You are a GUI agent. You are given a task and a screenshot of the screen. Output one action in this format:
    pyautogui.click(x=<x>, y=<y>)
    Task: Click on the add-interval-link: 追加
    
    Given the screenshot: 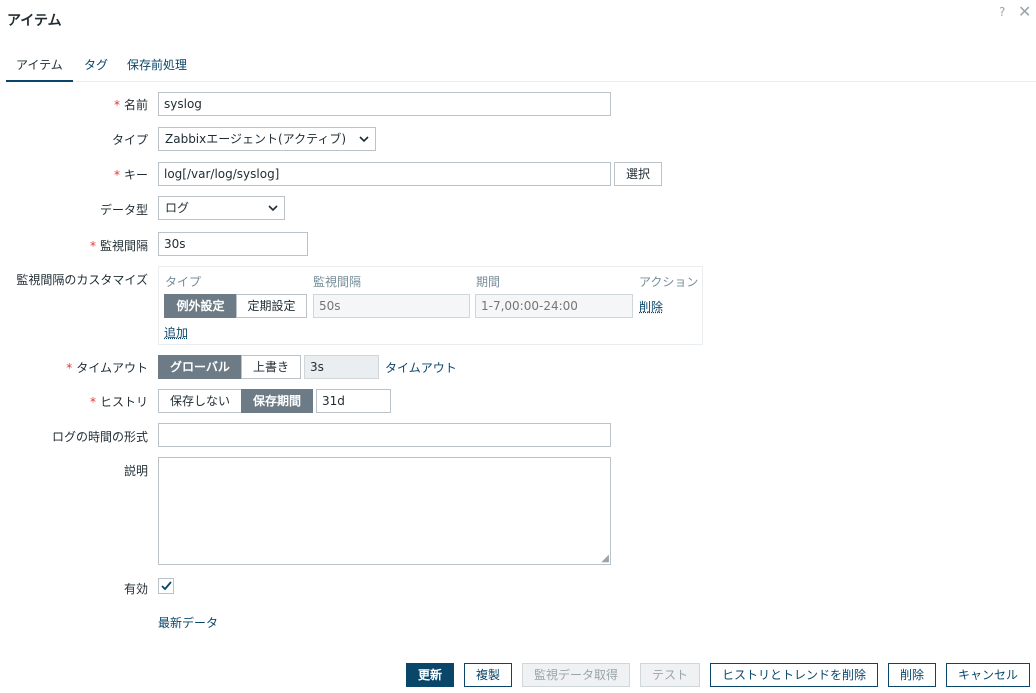 What is the action you would take?
    pyautogui.click(x=176, y=332)
    